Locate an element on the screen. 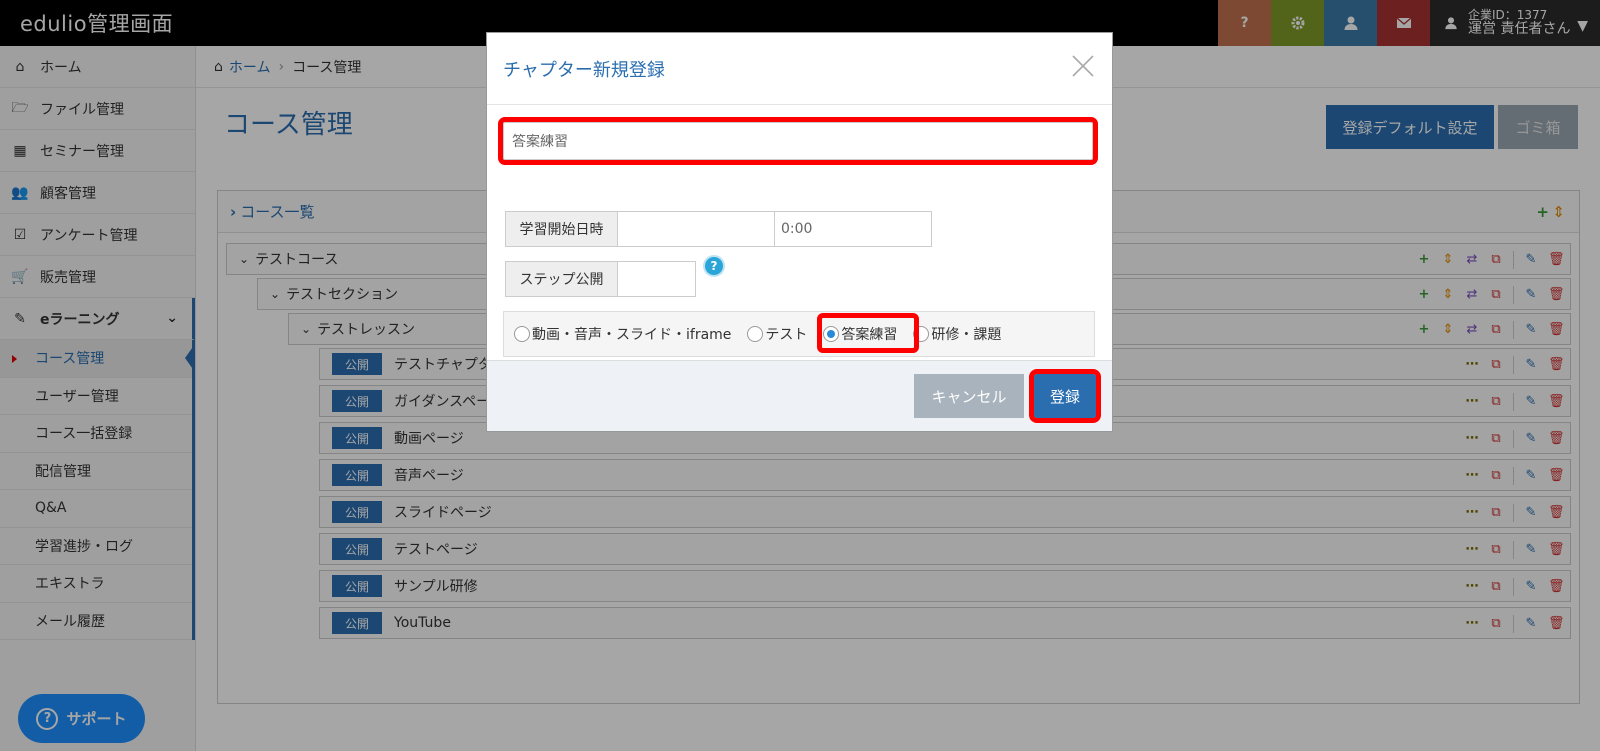  type-option-media: 動画・音声・スライド・iframe is located at coordinates (622, 334).